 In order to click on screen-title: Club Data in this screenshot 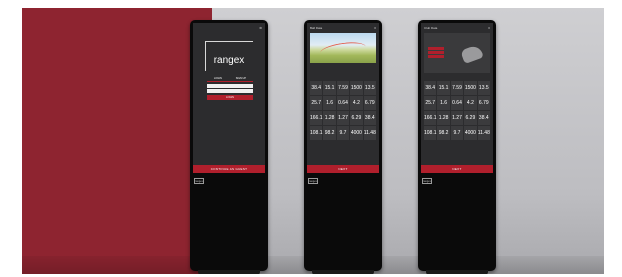, I will do `click(431, 28)`.